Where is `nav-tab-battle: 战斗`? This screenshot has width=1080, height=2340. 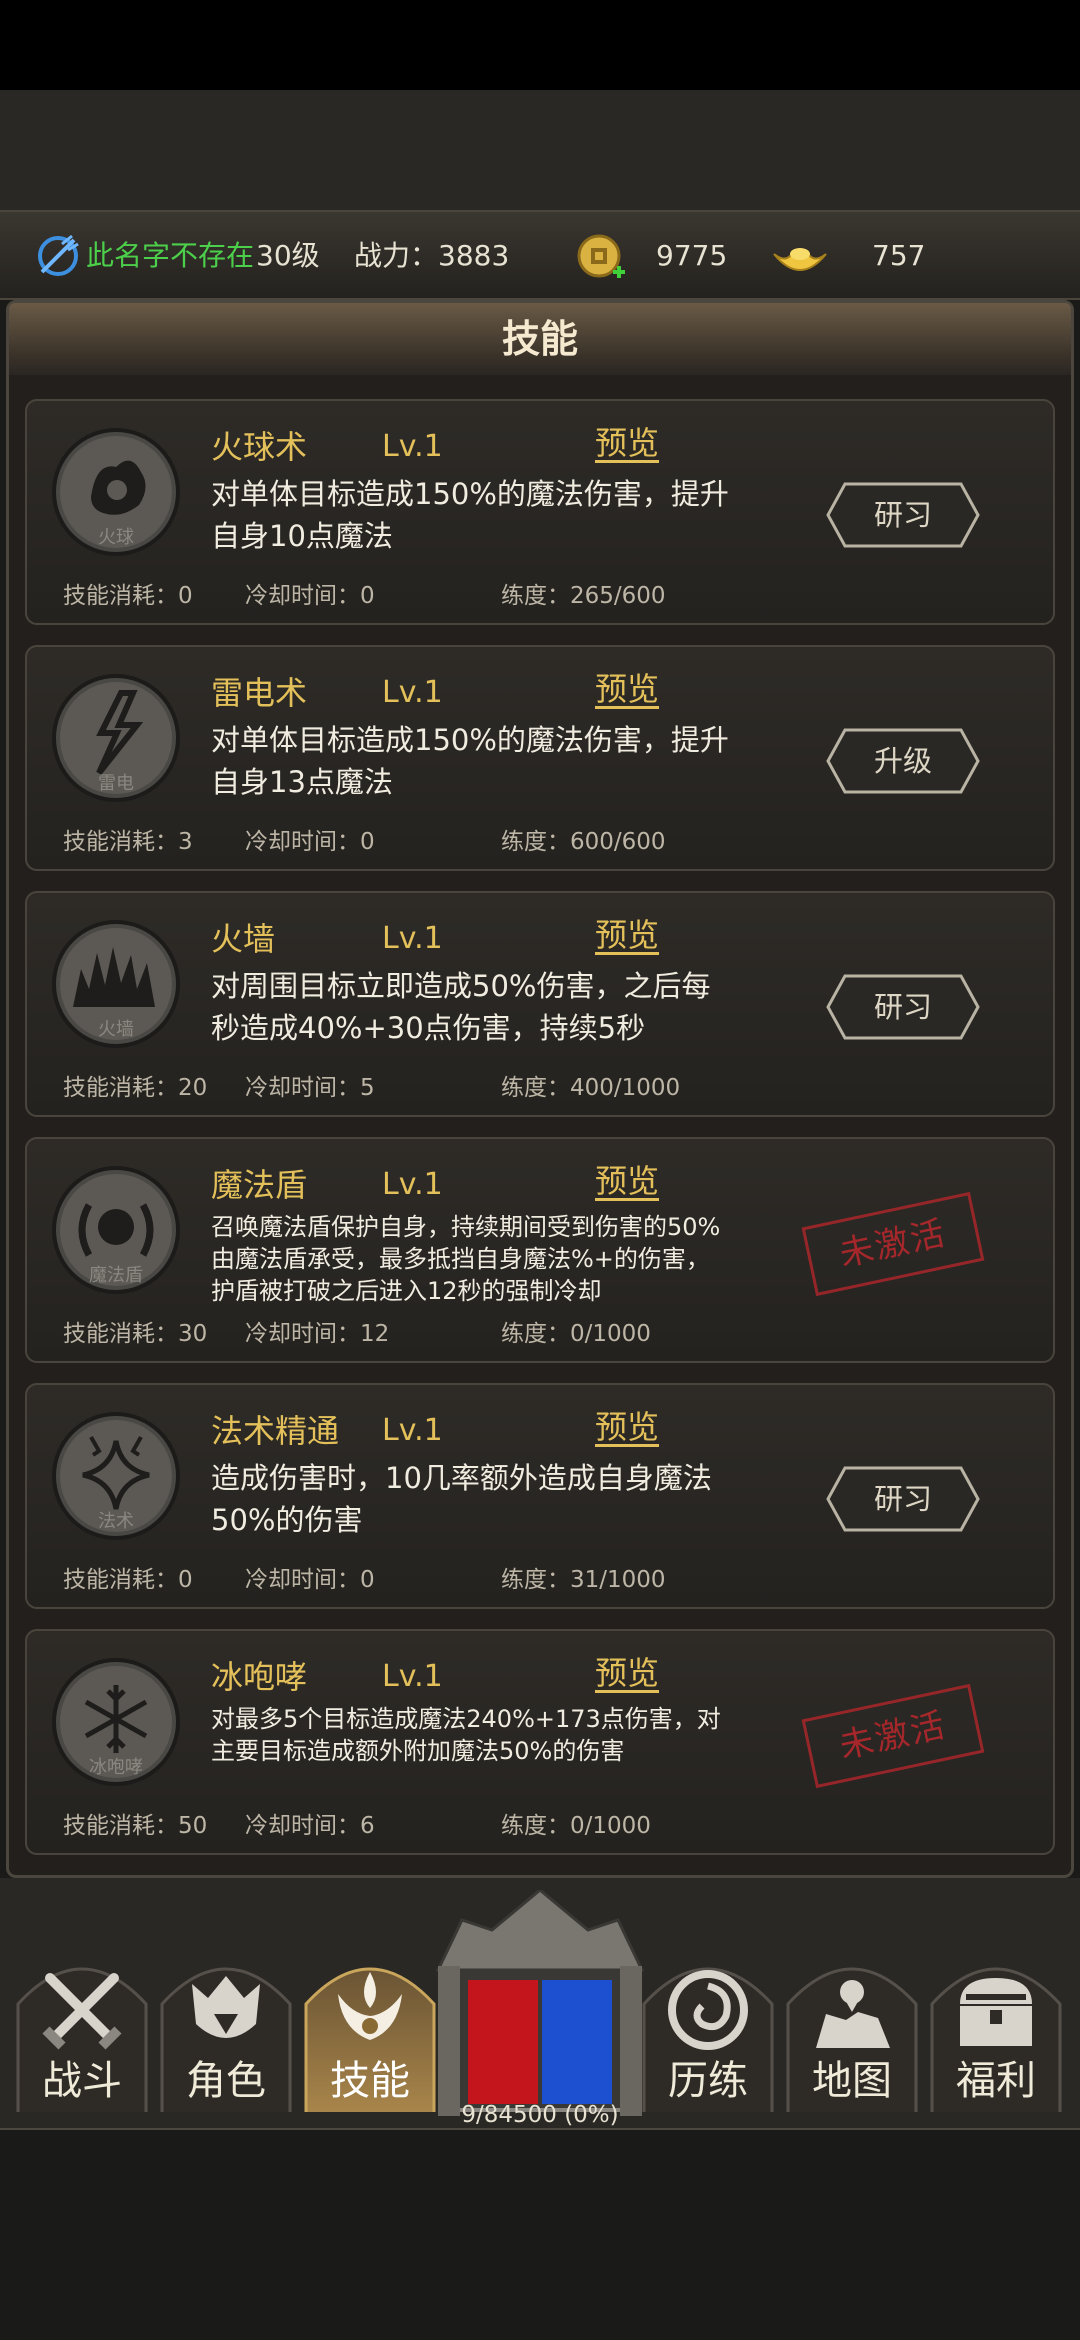 nav-tab-battle: 战斗 is located at coordinates (82, 2029).